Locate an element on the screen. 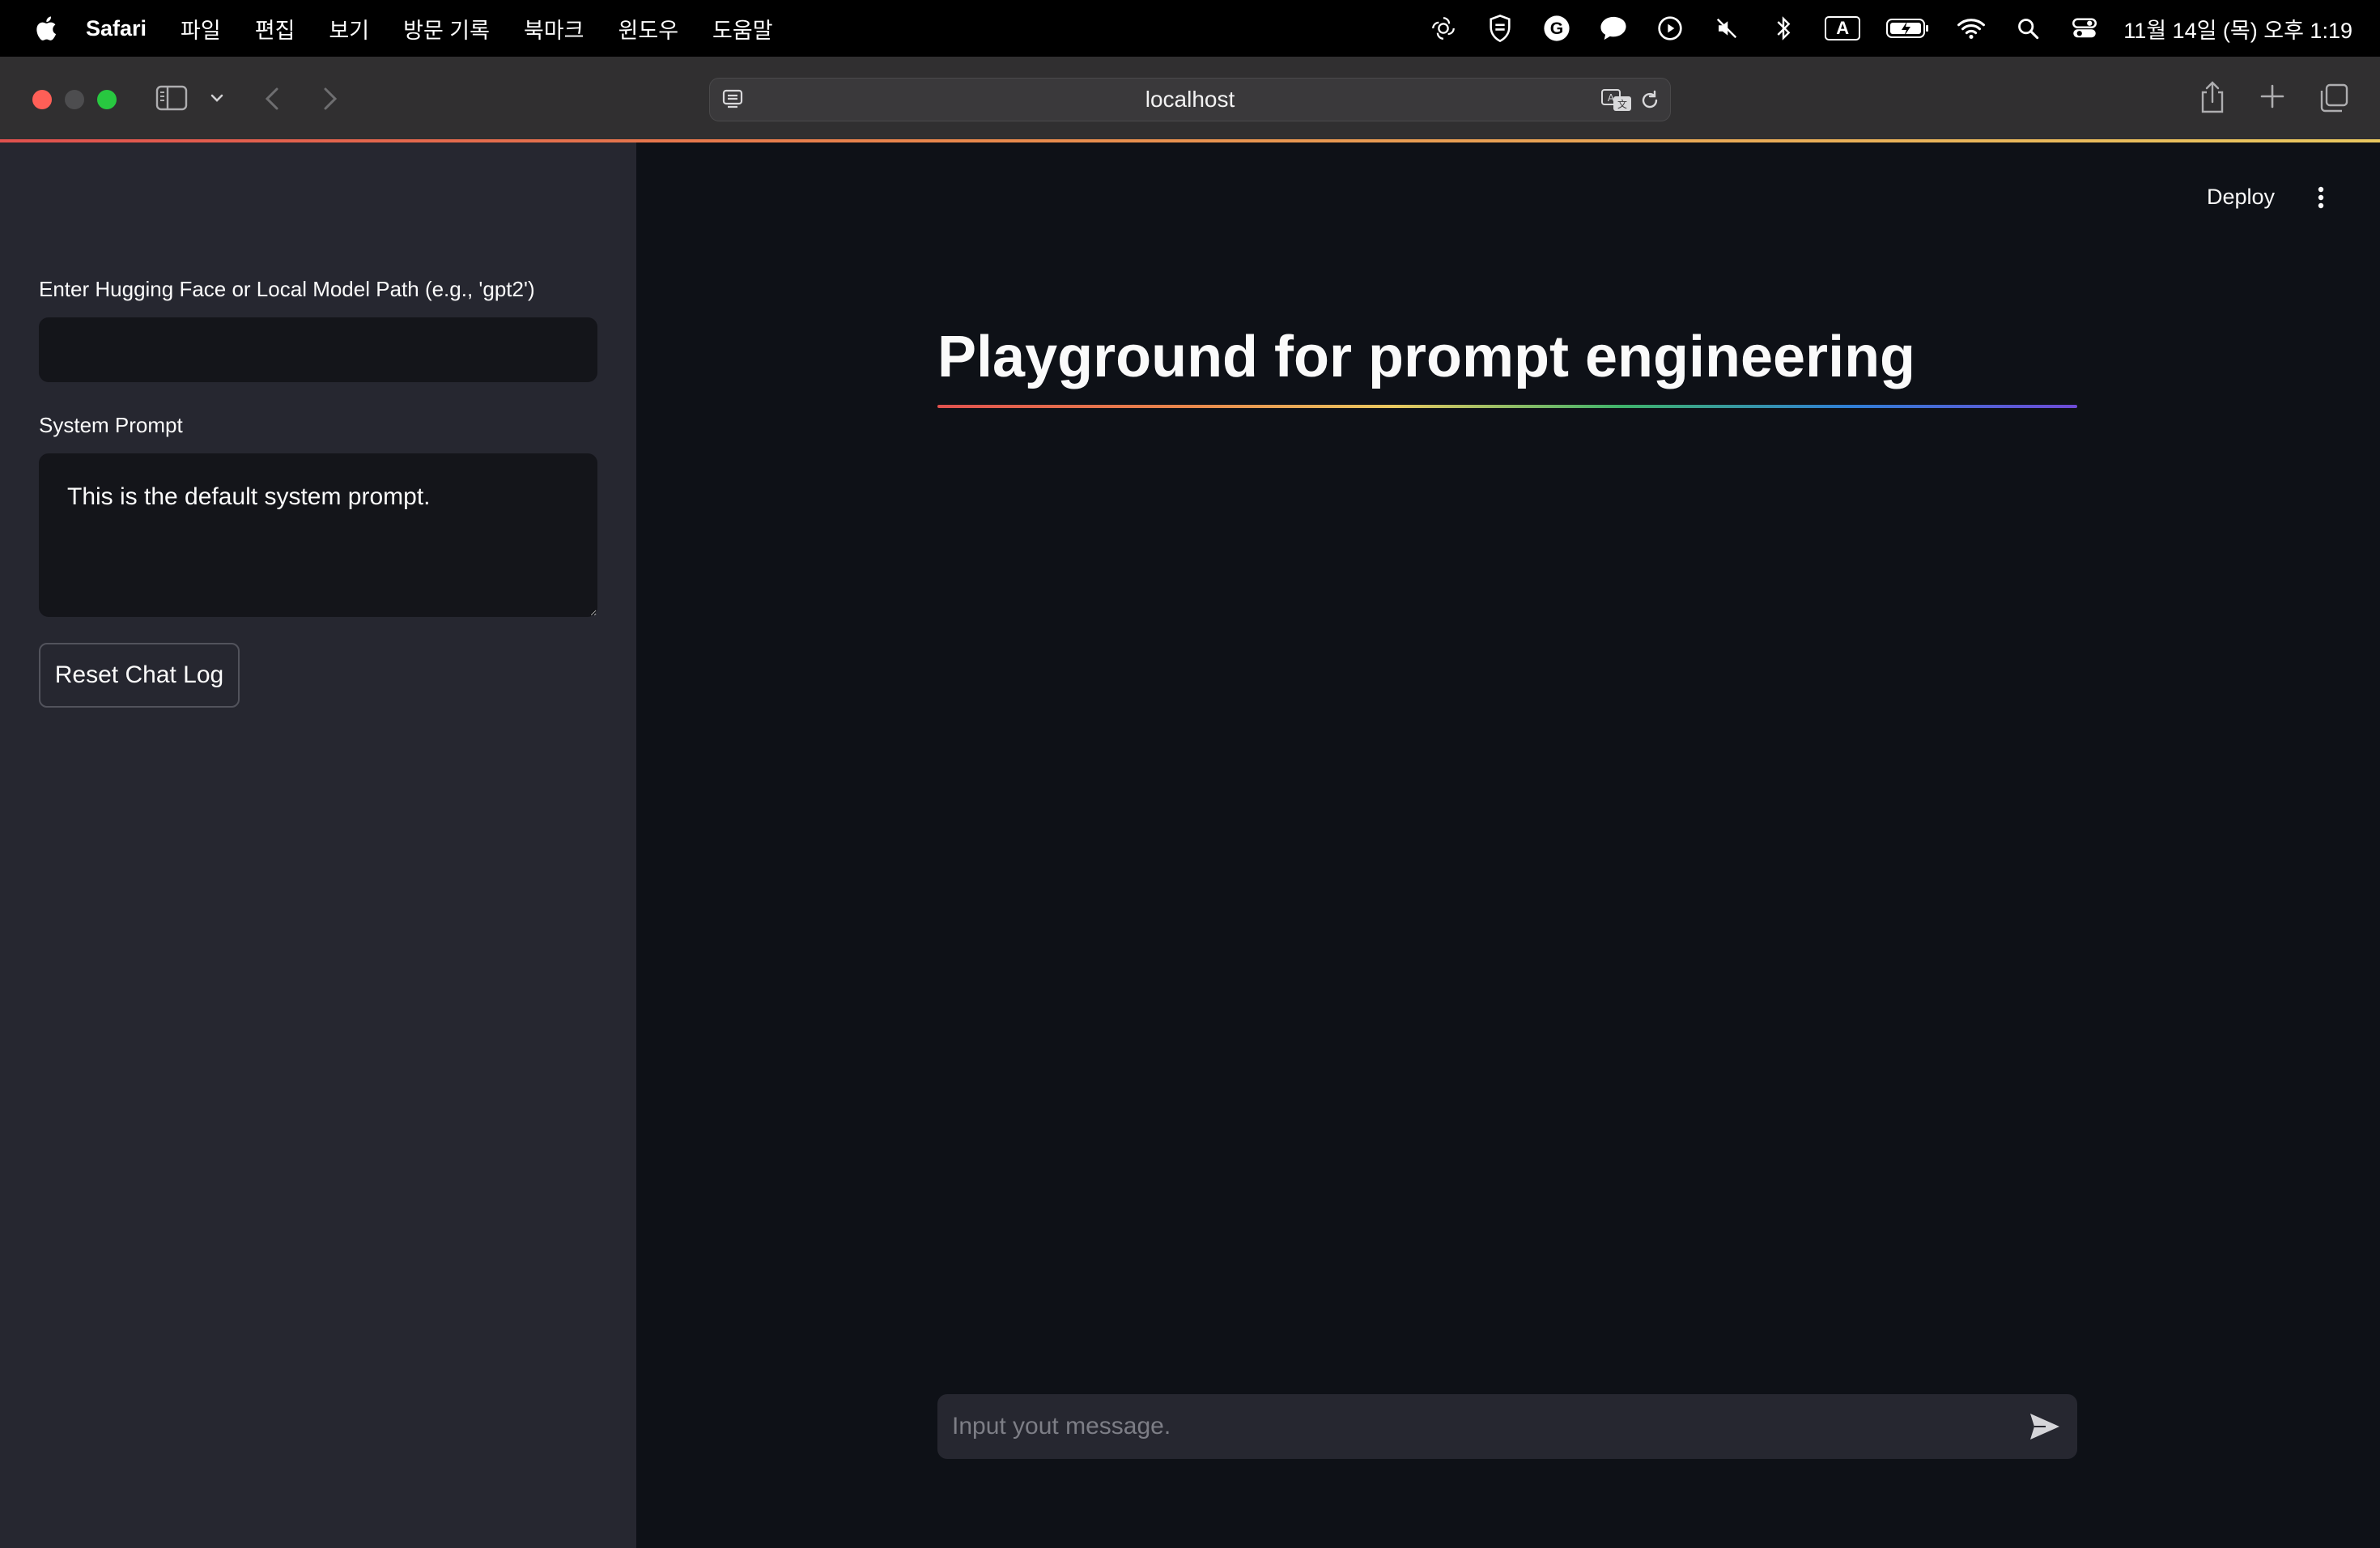 The width and height of the screenshot is (2380, 1548). control-center-icon is located at coordinates (2084, 29).